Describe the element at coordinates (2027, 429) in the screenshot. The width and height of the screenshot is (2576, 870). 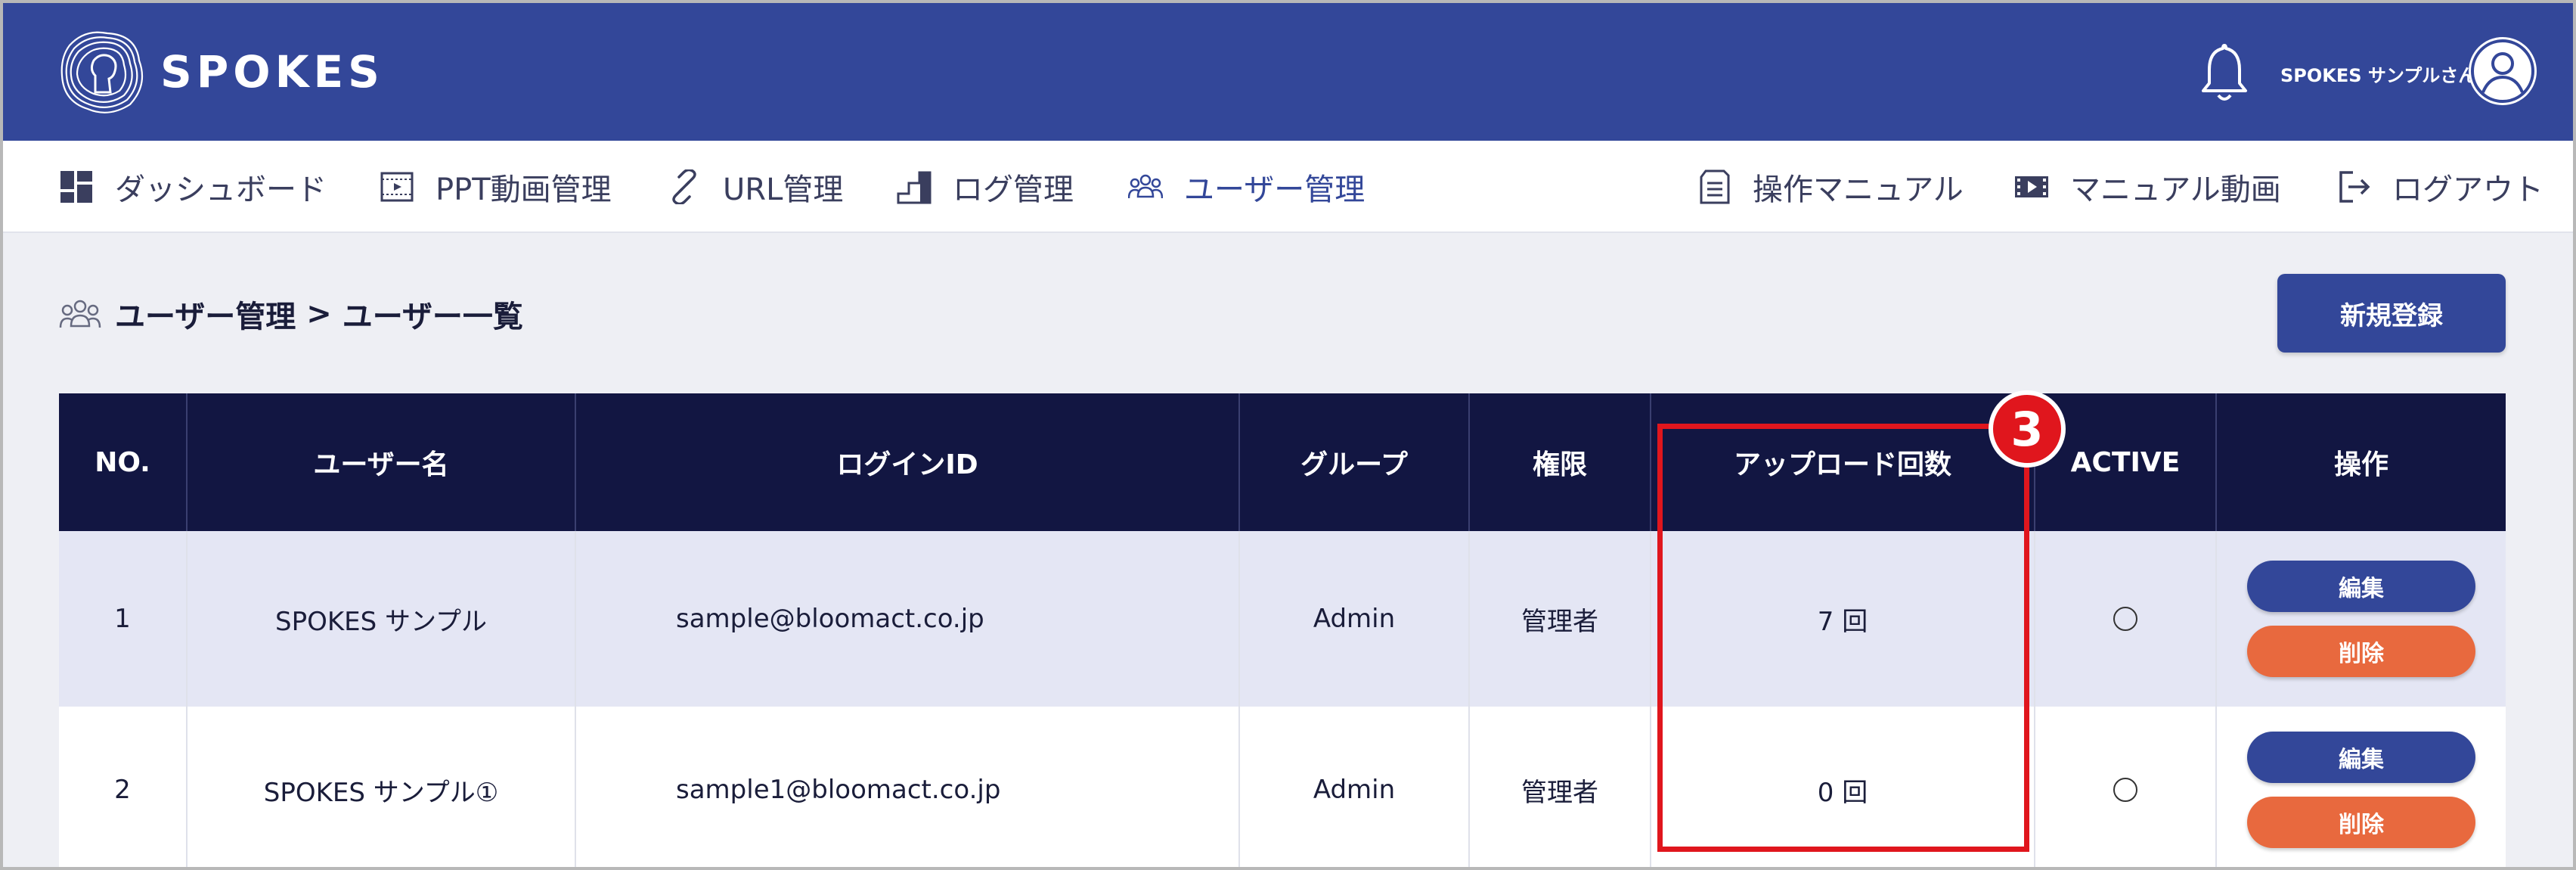
I see `annotation-badge: 3` at that location.